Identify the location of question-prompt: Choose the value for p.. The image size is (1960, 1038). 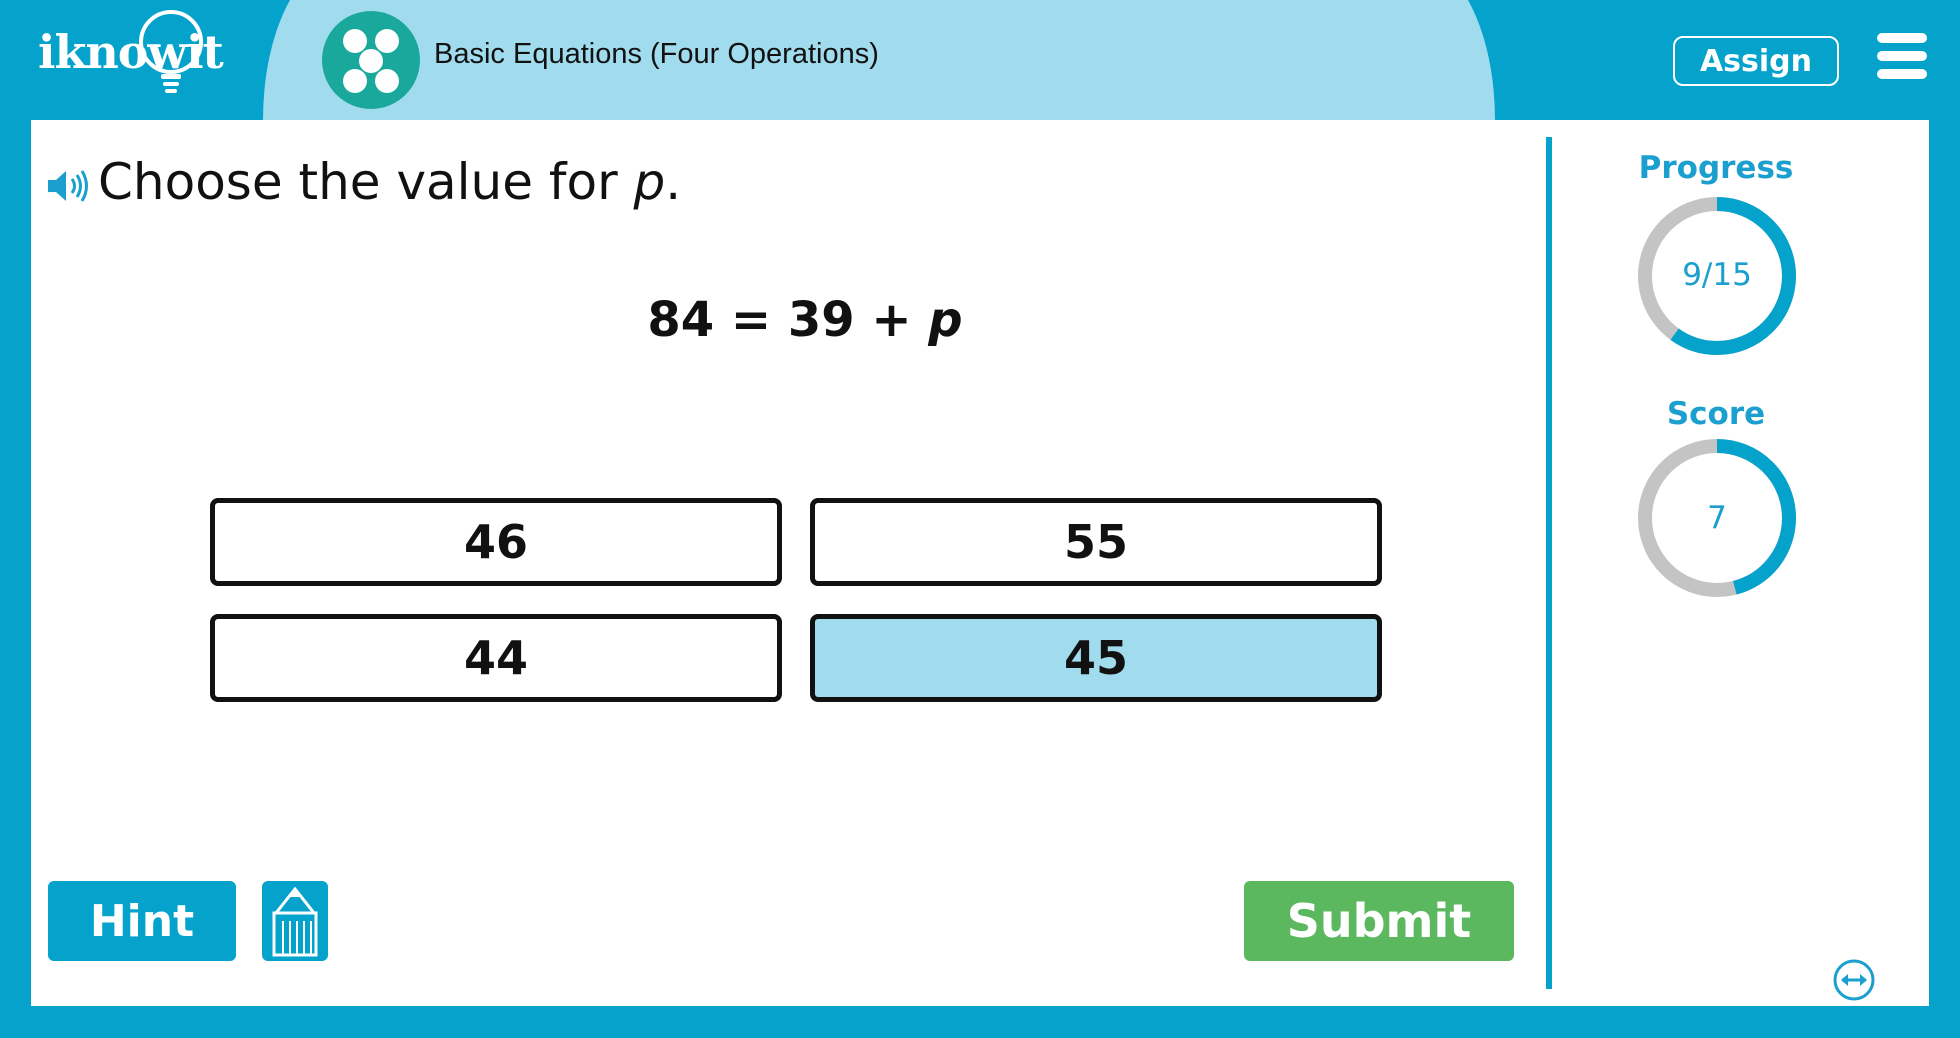
(389, 182).